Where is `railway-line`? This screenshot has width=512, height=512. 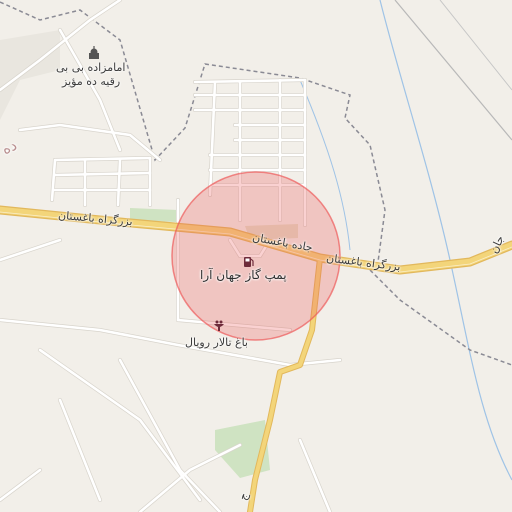
railway-line is located at coordinates (475, 45).